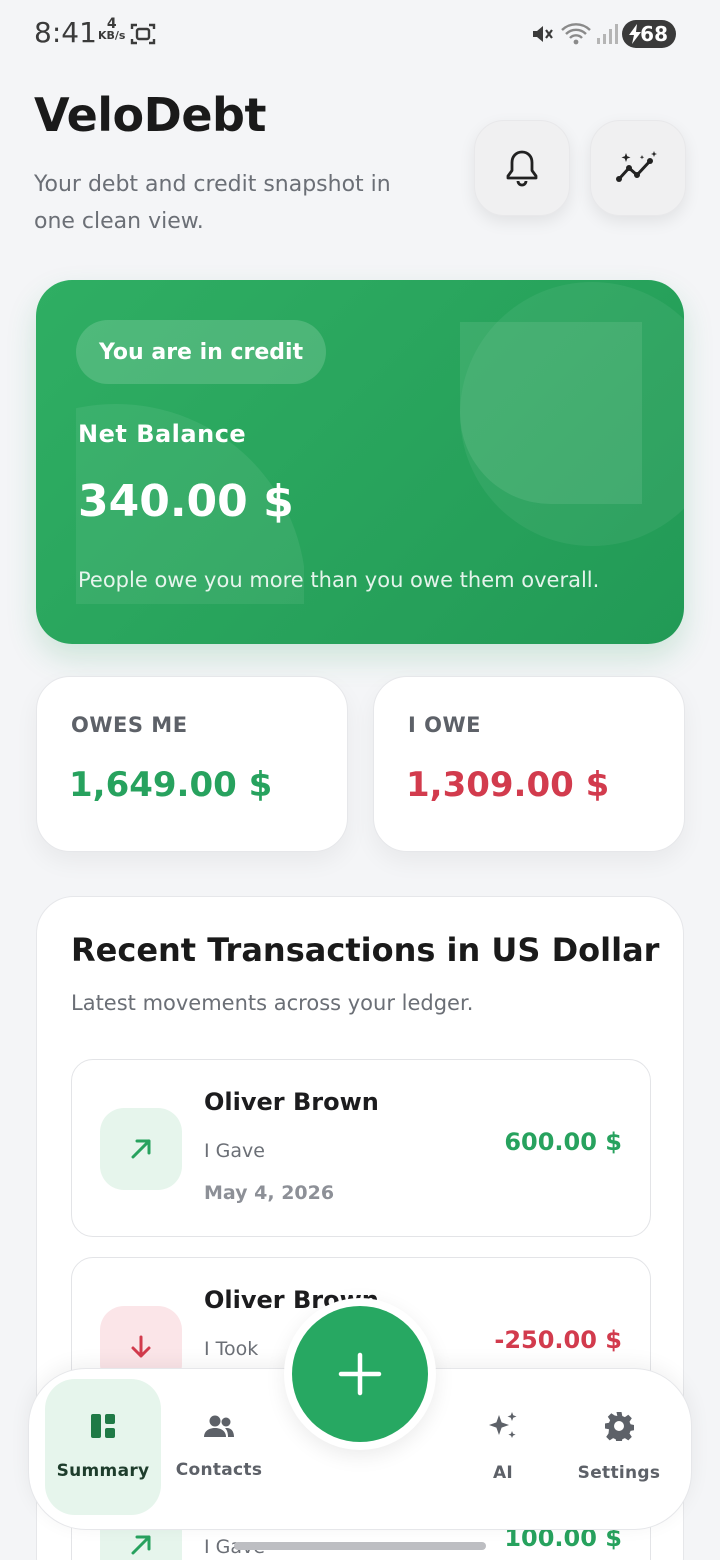 The width and height of the screenshot is (720, 1560). What do you see at coordinates (269, 1193) in the screenshot?
I see `tx-date: May 4, 2026` at bounding box center [269, 1193].